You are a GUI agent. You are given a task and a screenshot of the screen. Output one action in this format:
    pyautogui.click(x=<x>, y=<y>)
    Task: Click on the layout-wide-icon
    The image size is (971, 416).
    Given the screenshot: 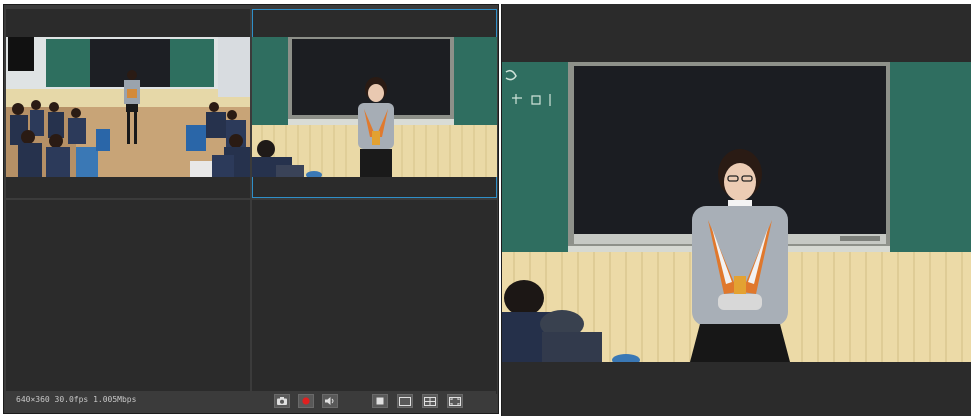 What is the action you would take?
    pyautogui.click(x=405, y=401)
    